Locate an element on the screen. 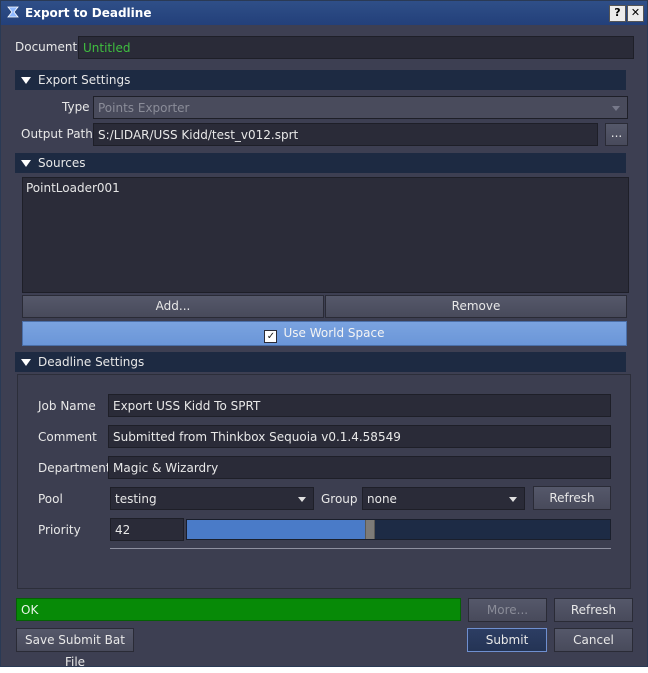 The image size is (648, 673). priority-label: Priority is located at coordinates (59, 530).